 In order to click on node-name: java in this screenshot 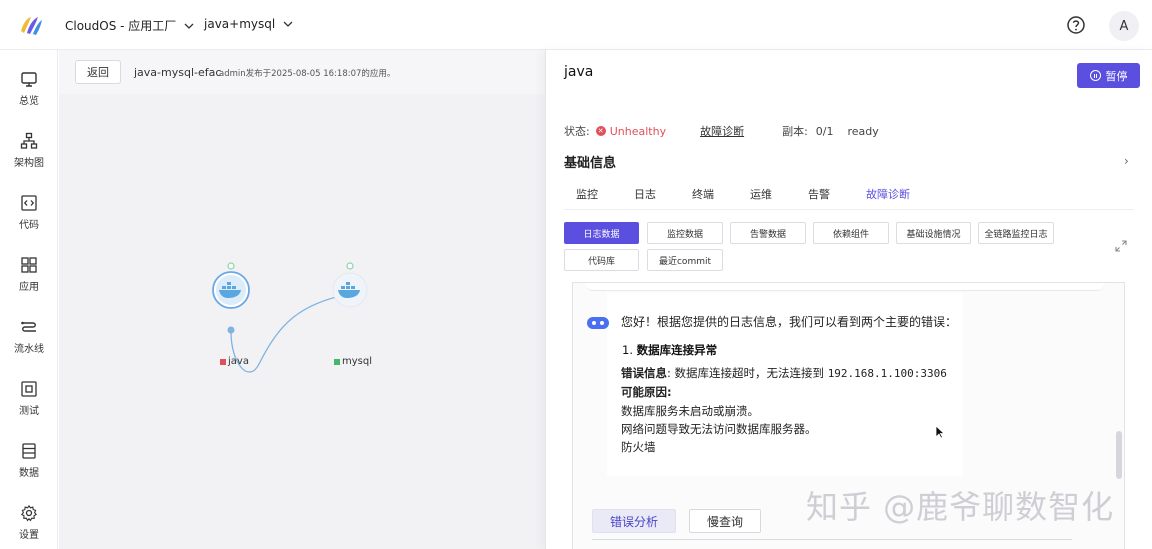, I will do `click(238, 361)`.